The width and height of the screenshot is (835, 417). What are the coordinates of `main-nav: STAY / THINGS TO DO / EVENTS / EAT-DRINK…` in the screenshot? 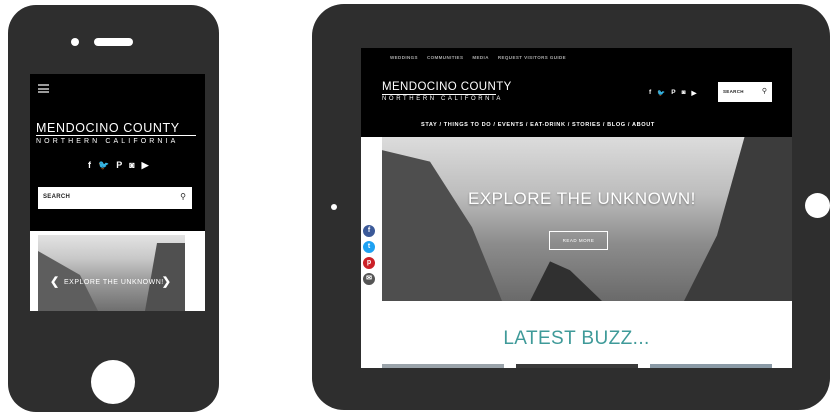 It's located at (538, 125).